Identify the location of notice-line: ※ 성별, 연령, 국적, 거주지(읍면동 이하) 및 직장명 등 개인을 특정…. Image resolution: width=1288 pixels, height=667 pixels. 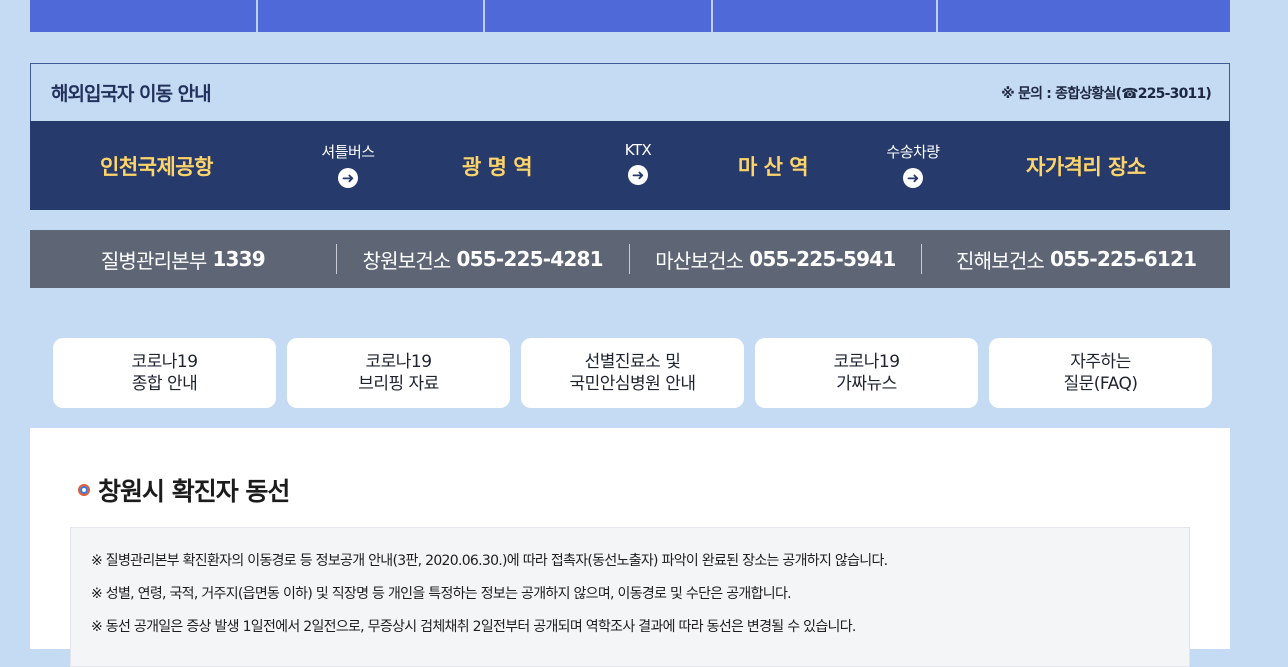
(441, 594).